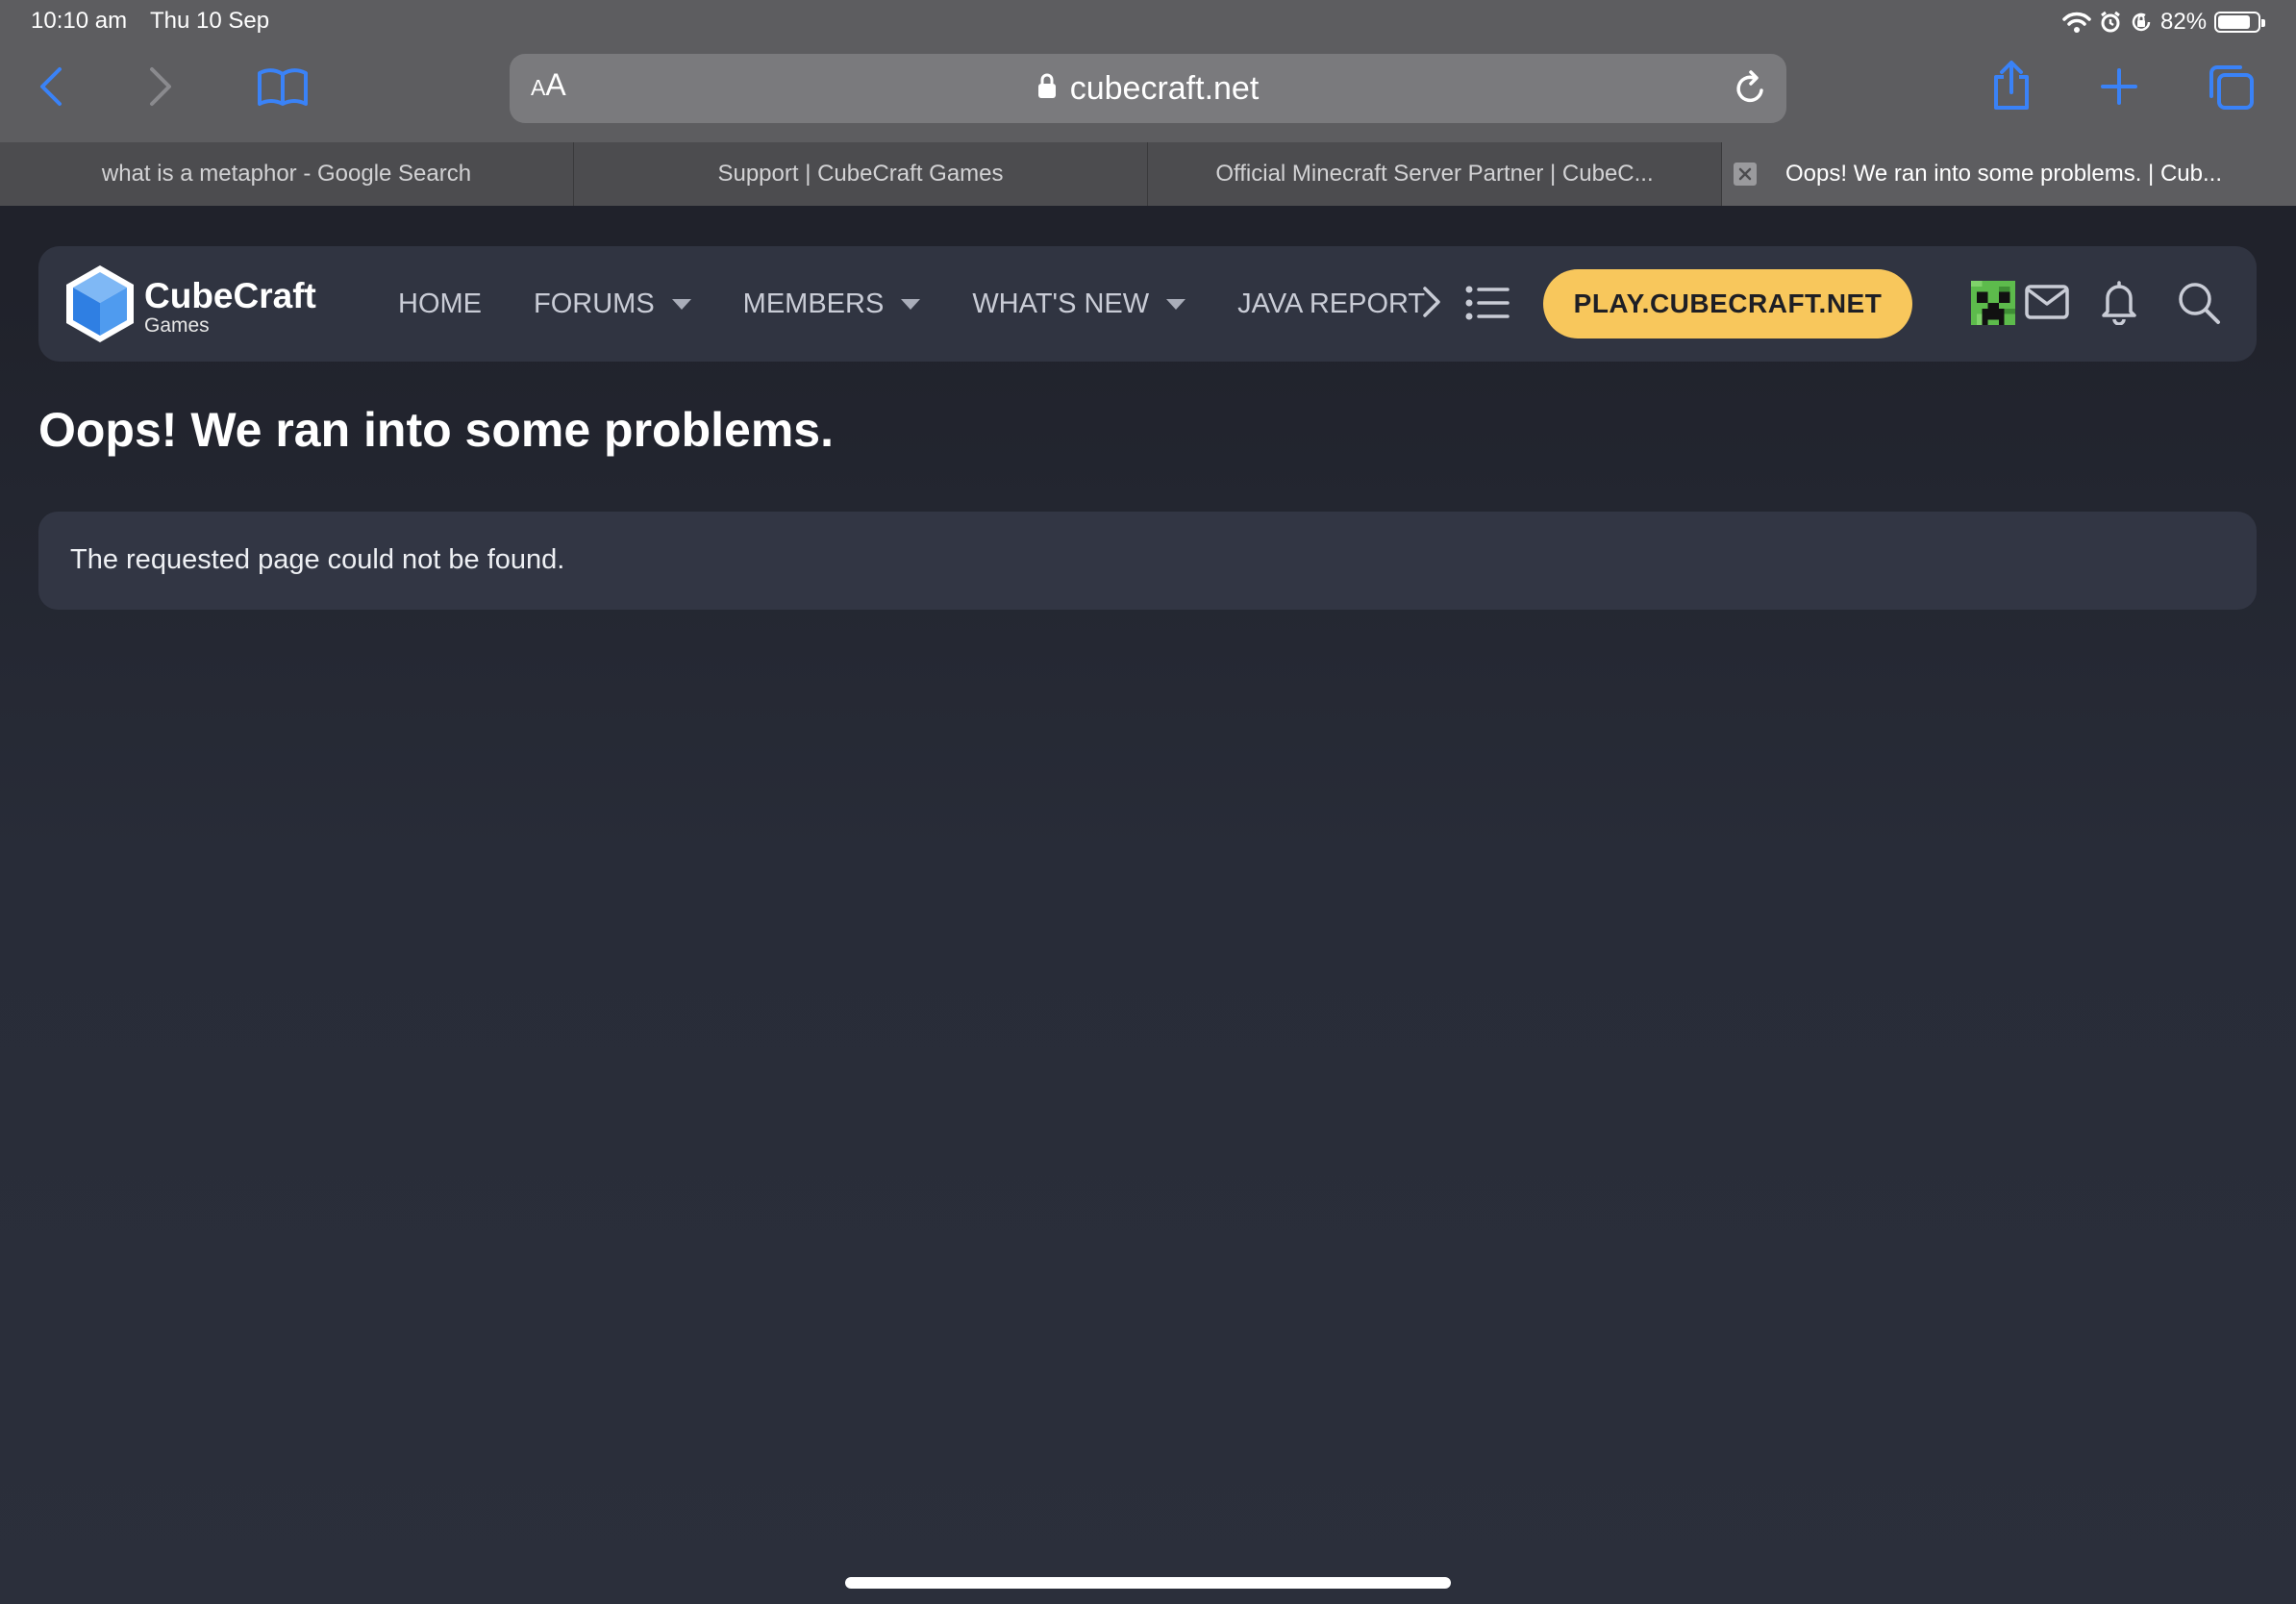 Image resolution: width=2296 pixels, height=1604 pixels. Describe the element at coordinates (1751, 91) in the screenshot. I see `reload-icon` at that location.